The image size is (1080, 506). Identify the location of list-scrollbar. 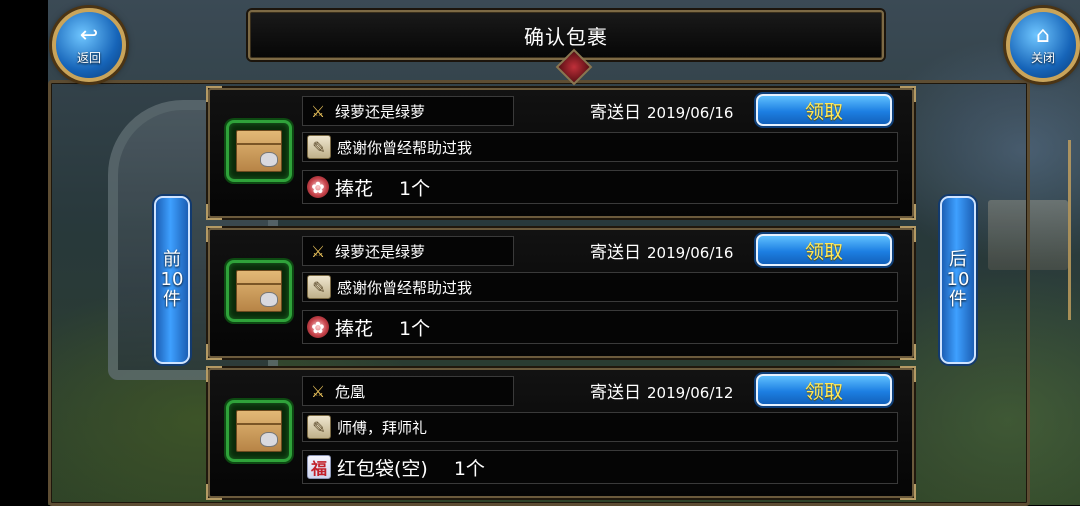
(1069, 230).